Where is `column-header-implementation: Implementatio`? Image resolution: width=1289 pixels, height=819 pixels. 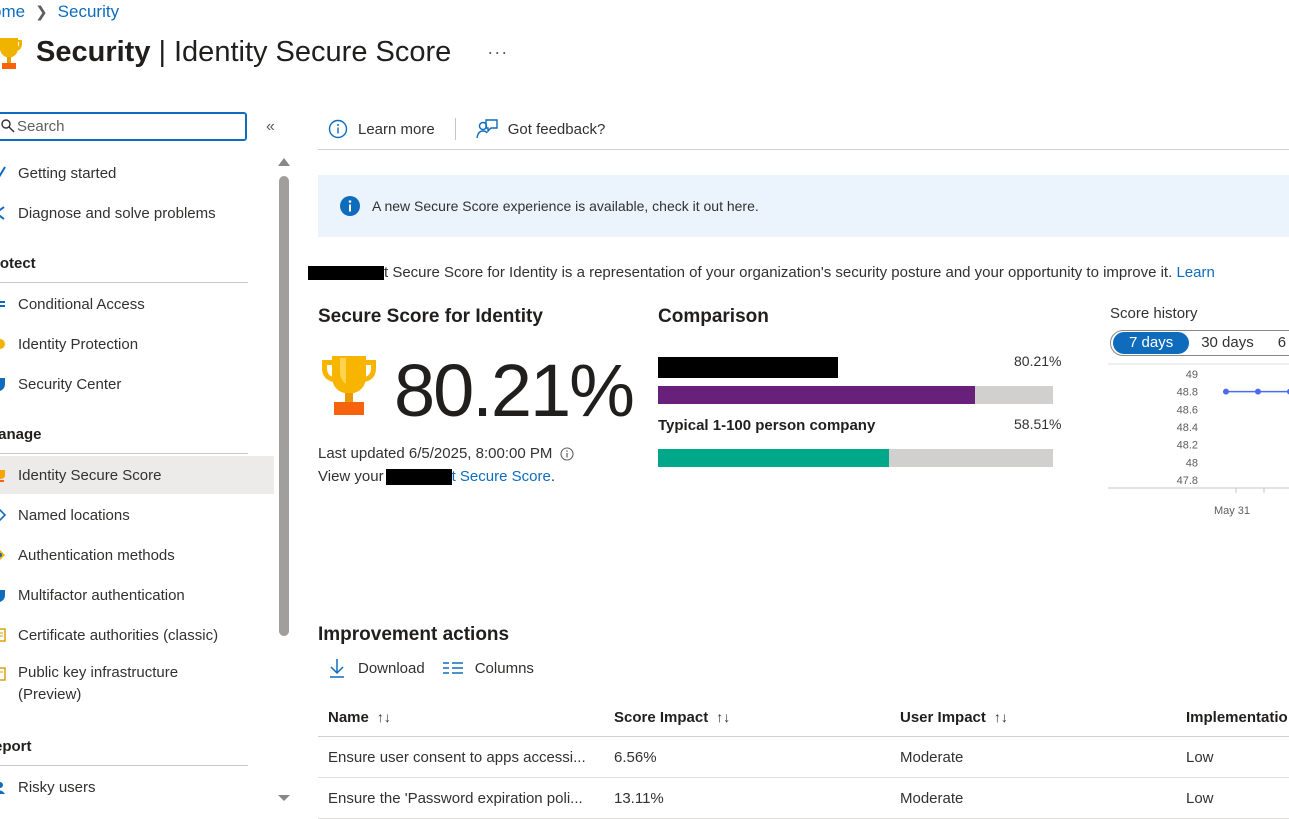 column-header-implementation: Implementatio is located at coordinates (1237, 717).